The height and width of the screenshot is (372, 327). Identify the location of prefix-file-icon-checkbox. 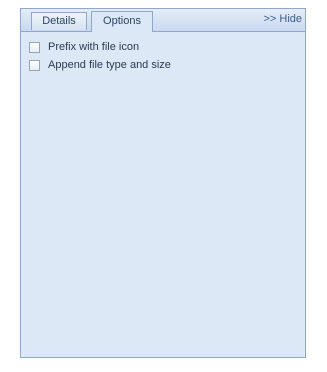
(34, 47).